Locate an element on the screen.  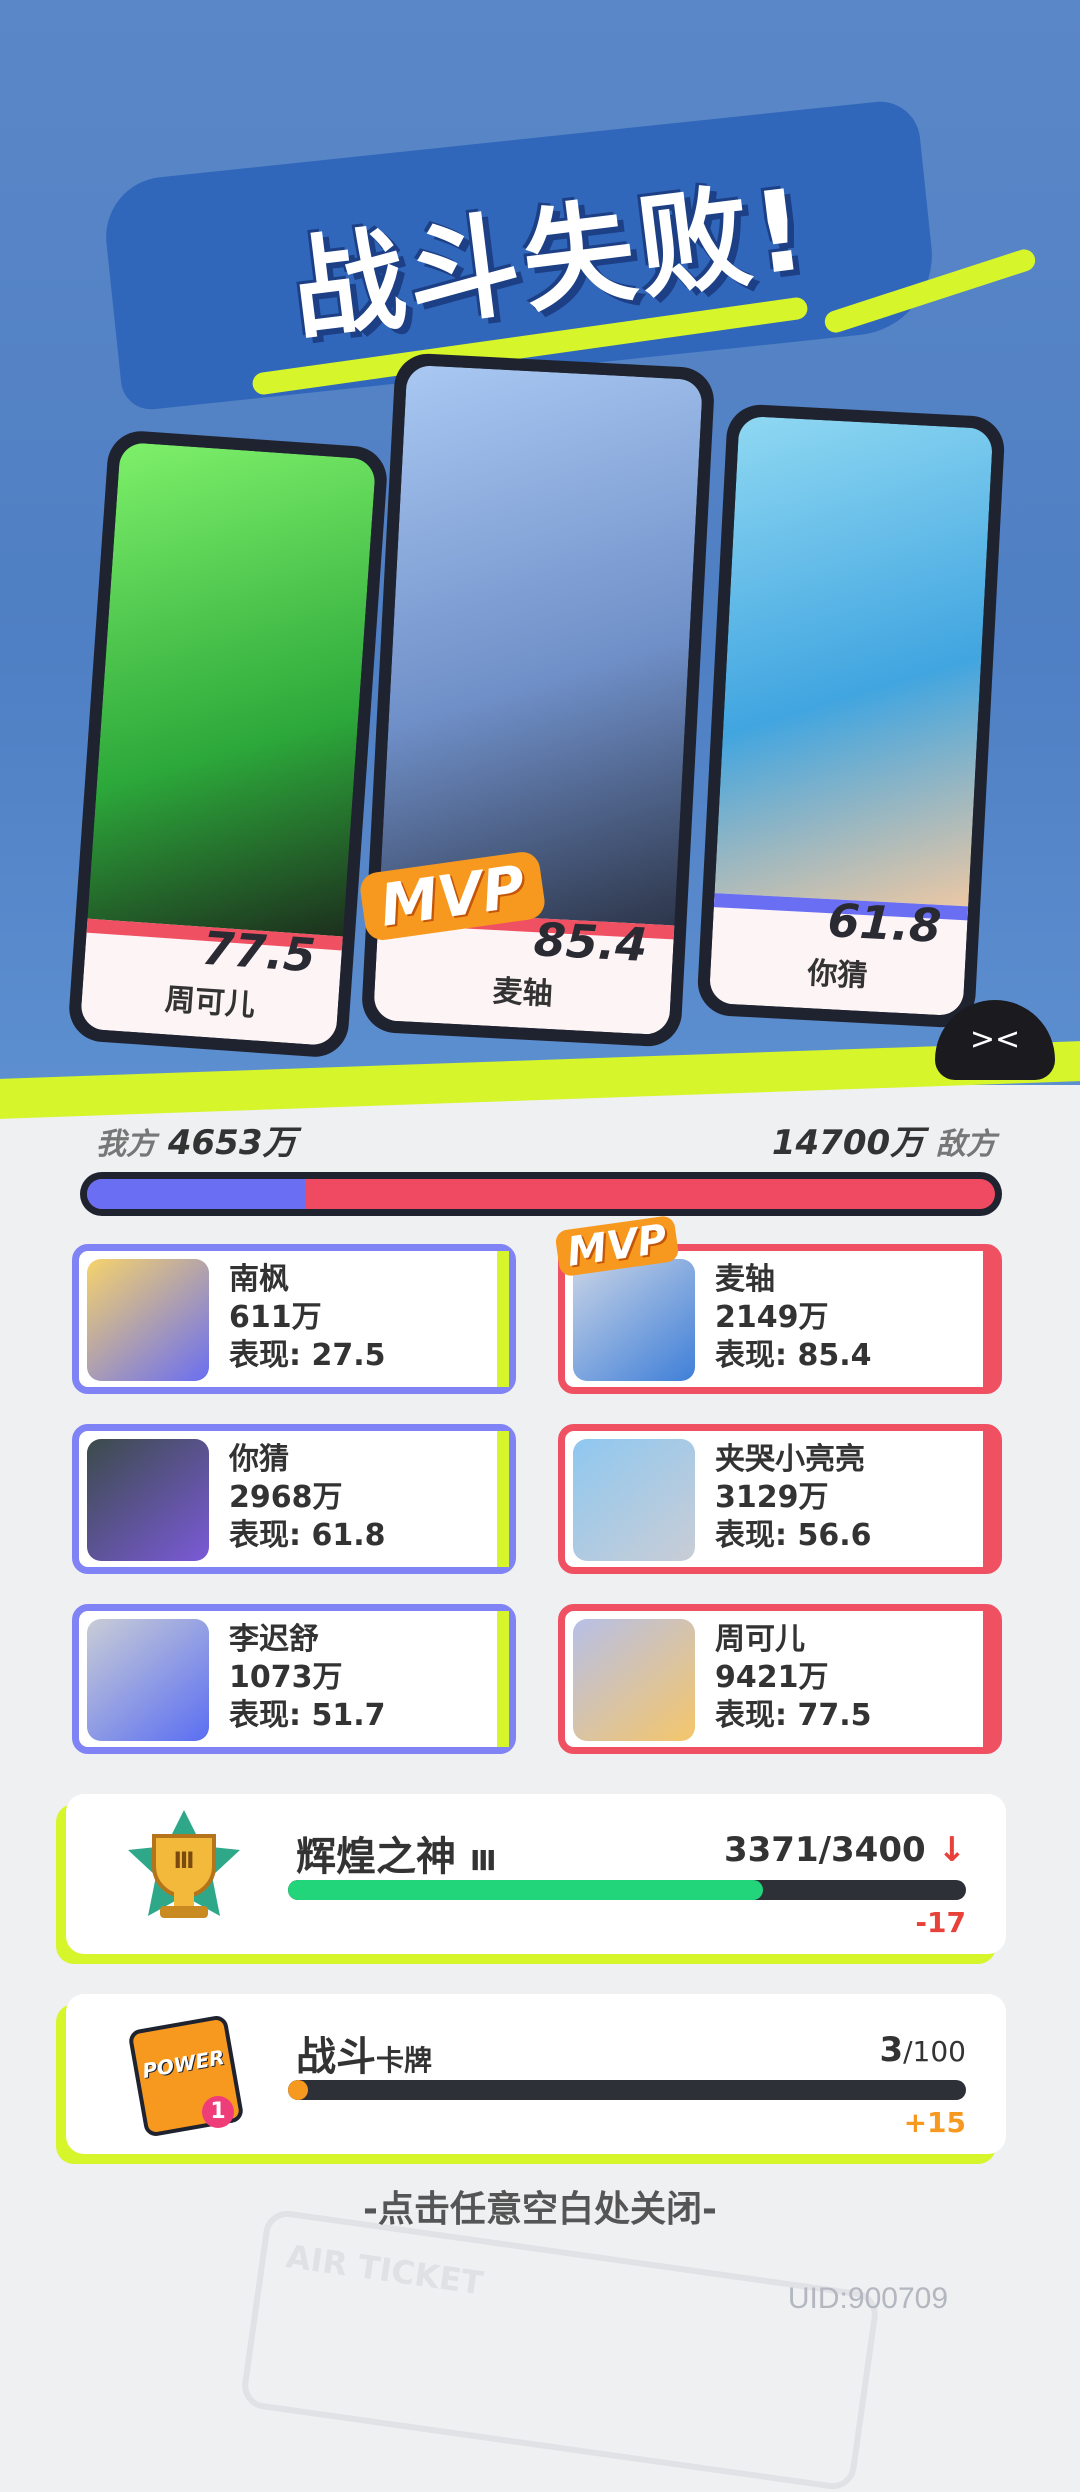
player-name: 南枫 is located at coordinates (259, 1279).